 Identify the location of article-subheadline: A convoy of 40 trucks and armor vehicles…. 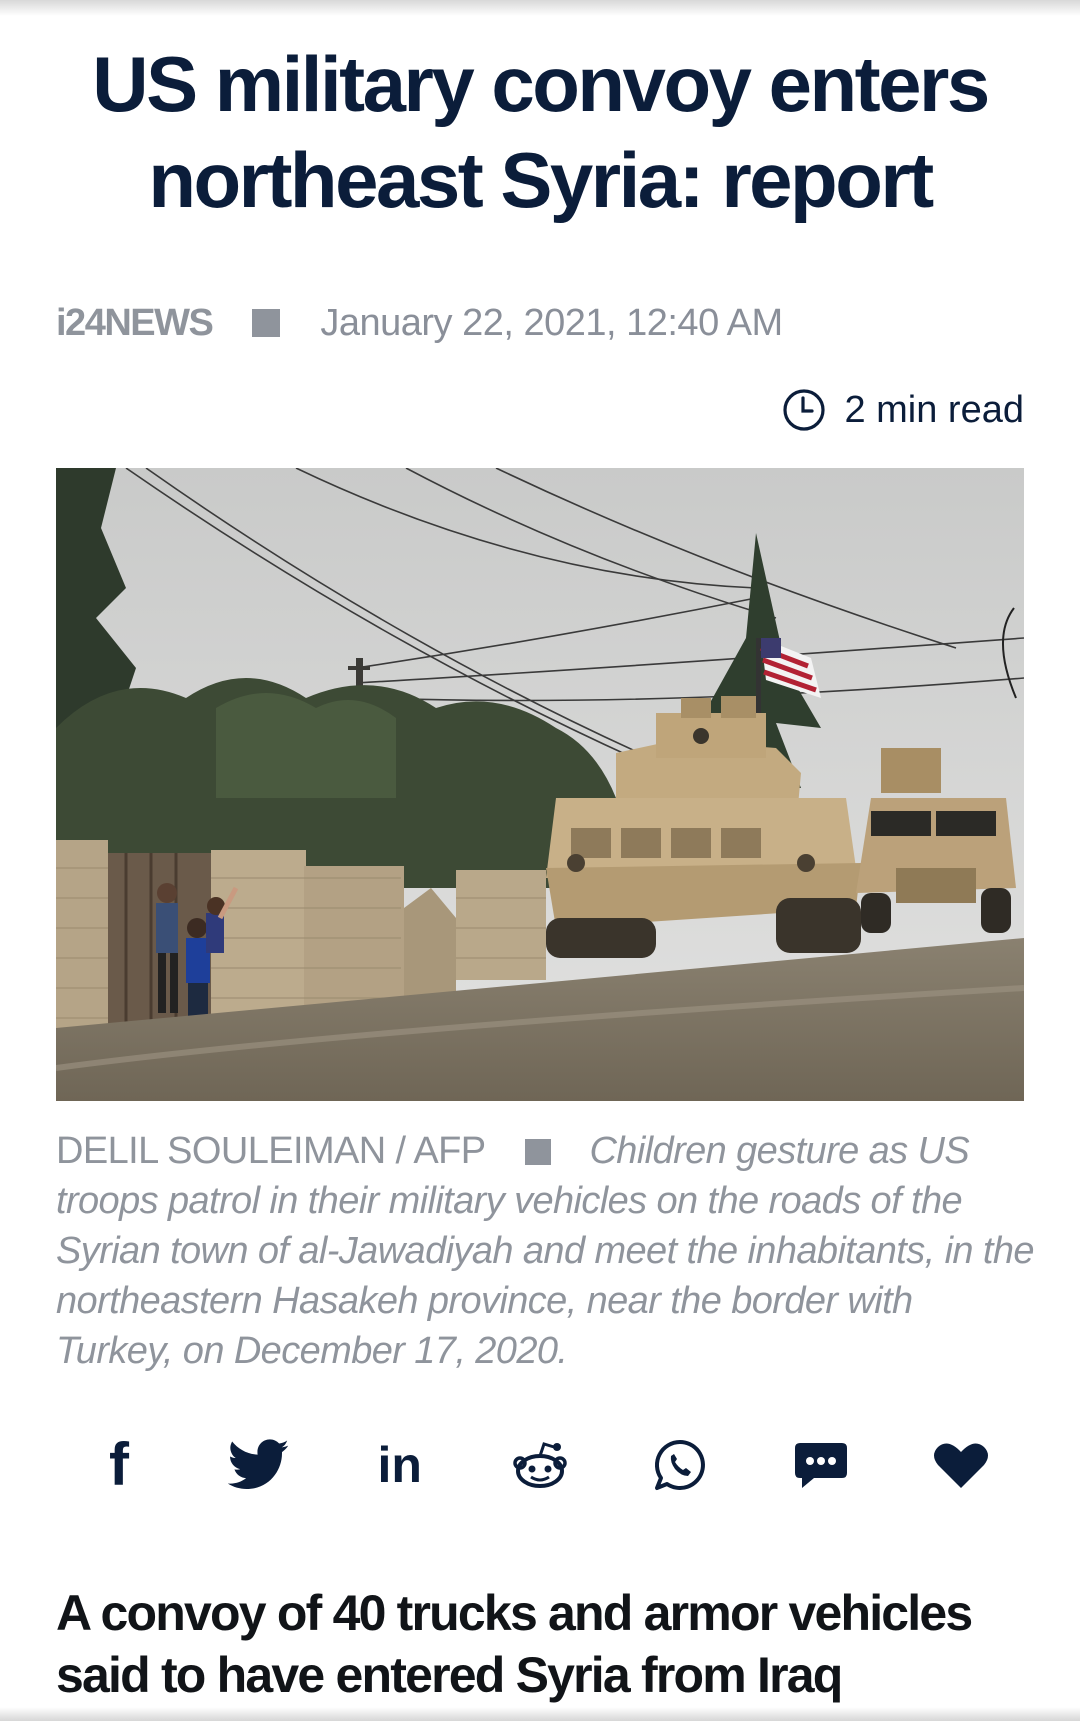
(514, 1644).